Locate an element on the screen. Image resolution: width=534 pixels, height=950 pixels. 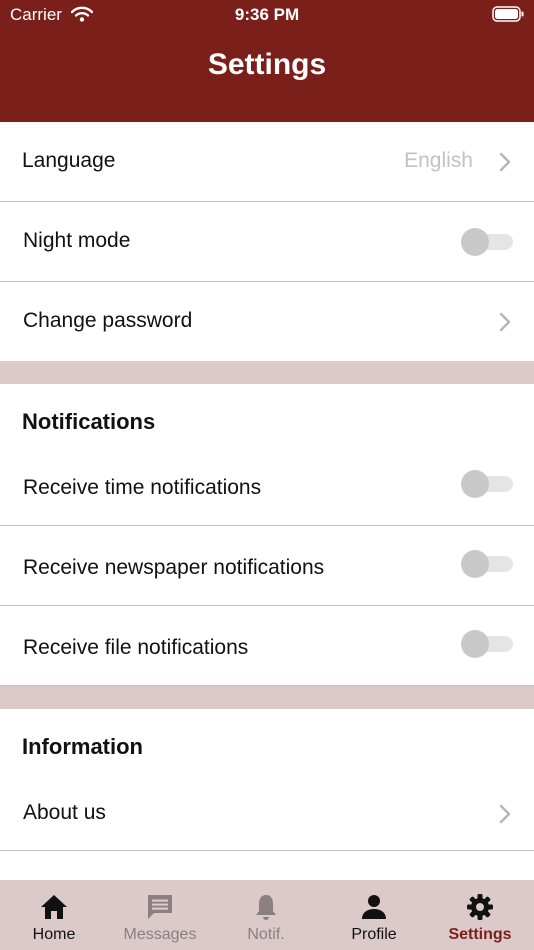
person-icon is located at coordinates (374, 907).